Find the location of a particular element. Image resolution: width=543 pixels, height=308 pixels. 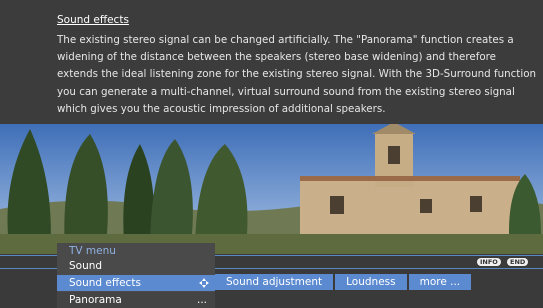

menu-item-label: Panorama is located at coordinates (95, 300).